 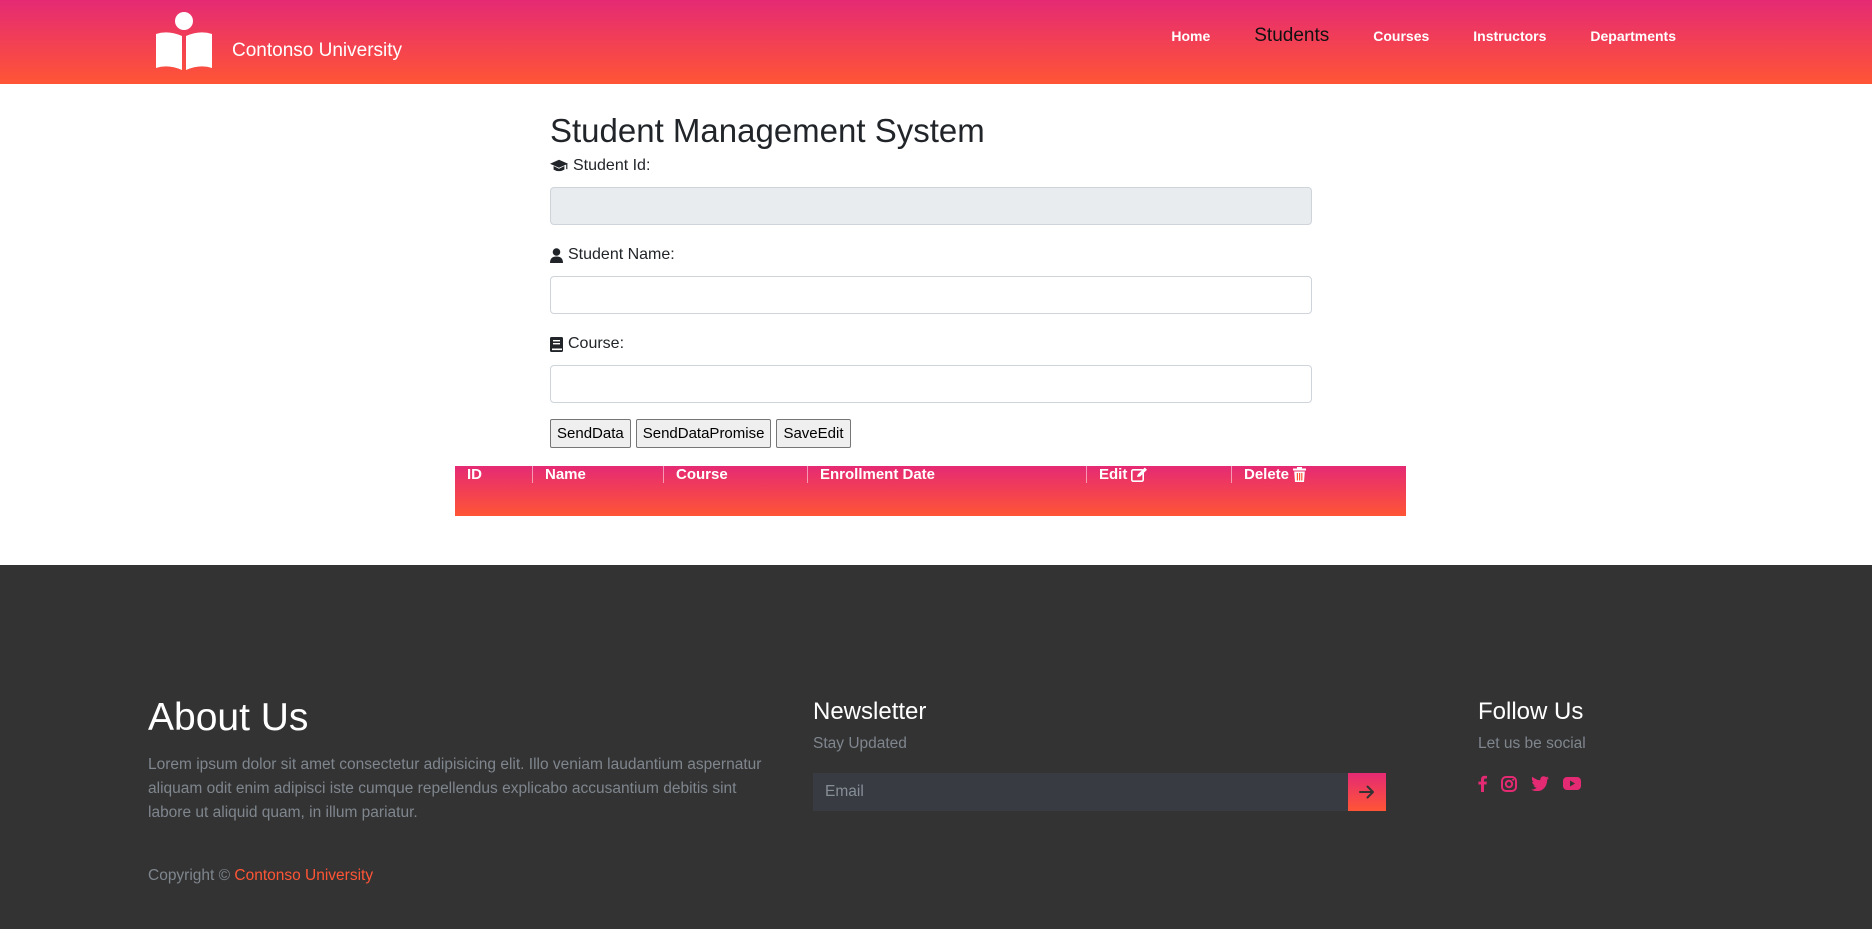 I want to click on col-edit-label: Edit, so click(x=1113, y=474).